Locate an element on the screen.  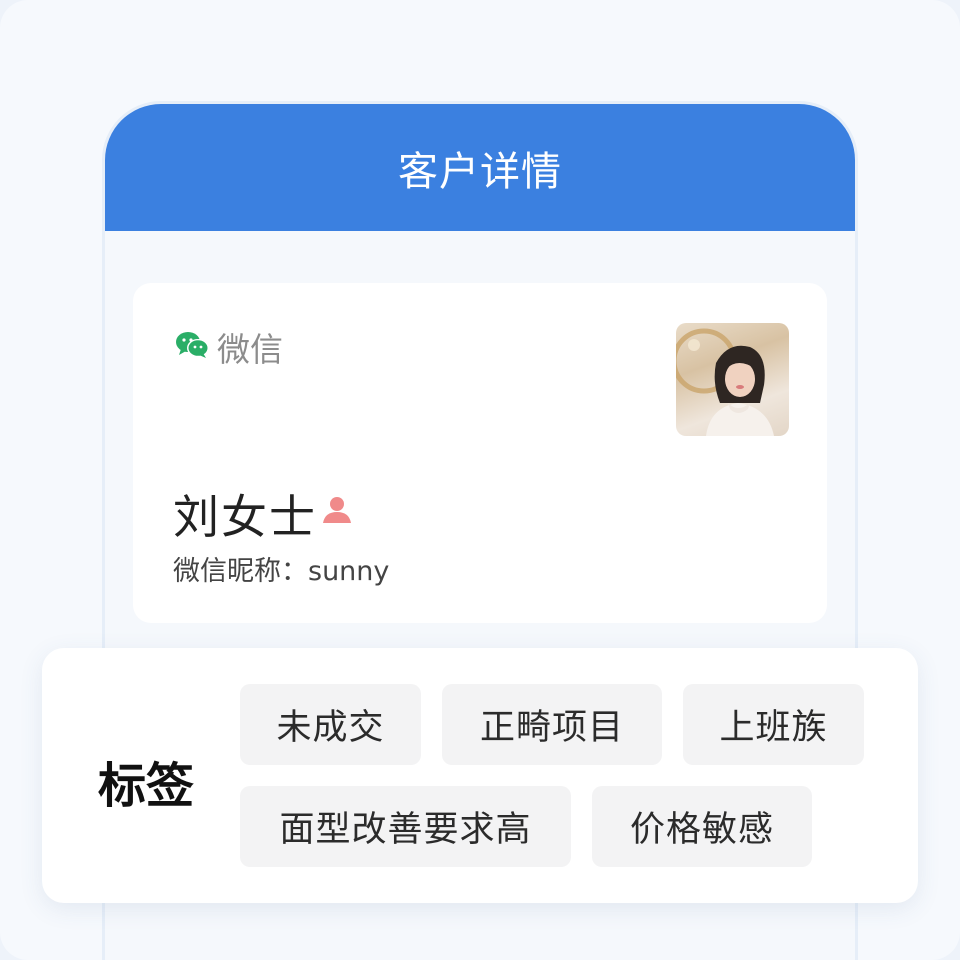
wechat-icon is located at coordinates (193, 347).